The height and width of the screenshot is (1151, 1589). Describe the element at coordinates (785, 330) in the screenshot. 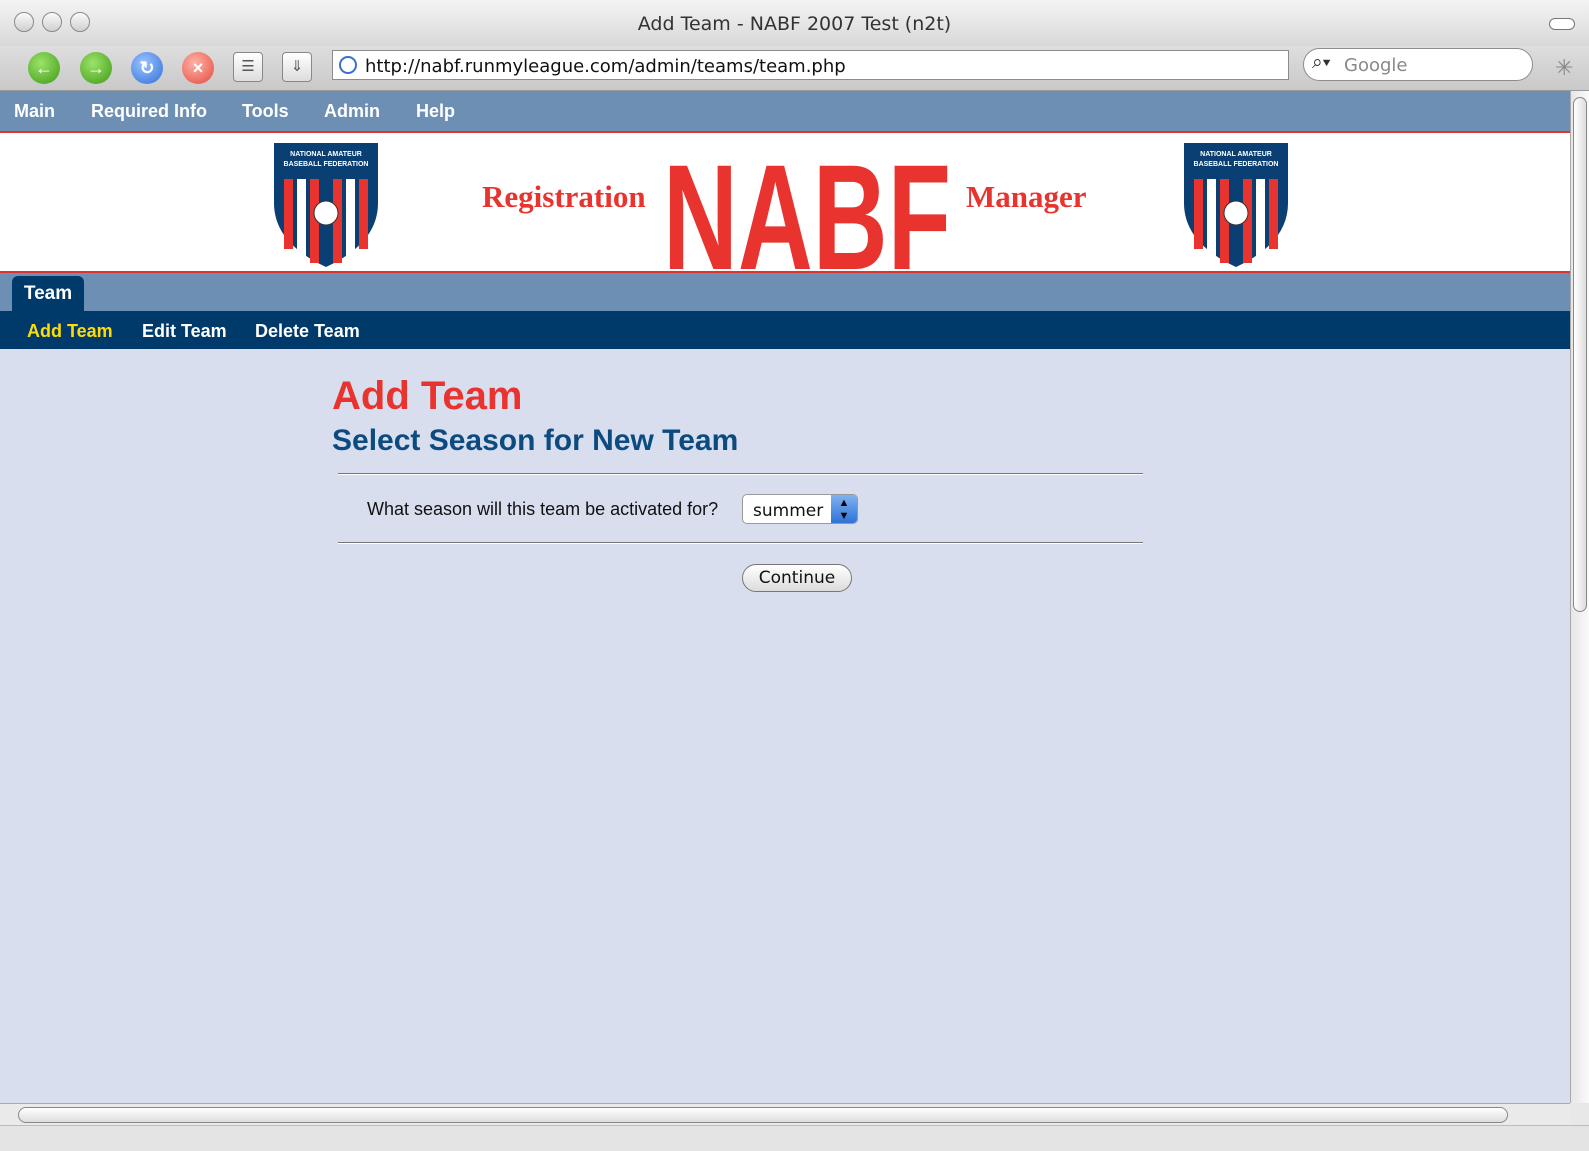

I see `sub-navigation: Add Team Edit Team Delete Team` at that location.